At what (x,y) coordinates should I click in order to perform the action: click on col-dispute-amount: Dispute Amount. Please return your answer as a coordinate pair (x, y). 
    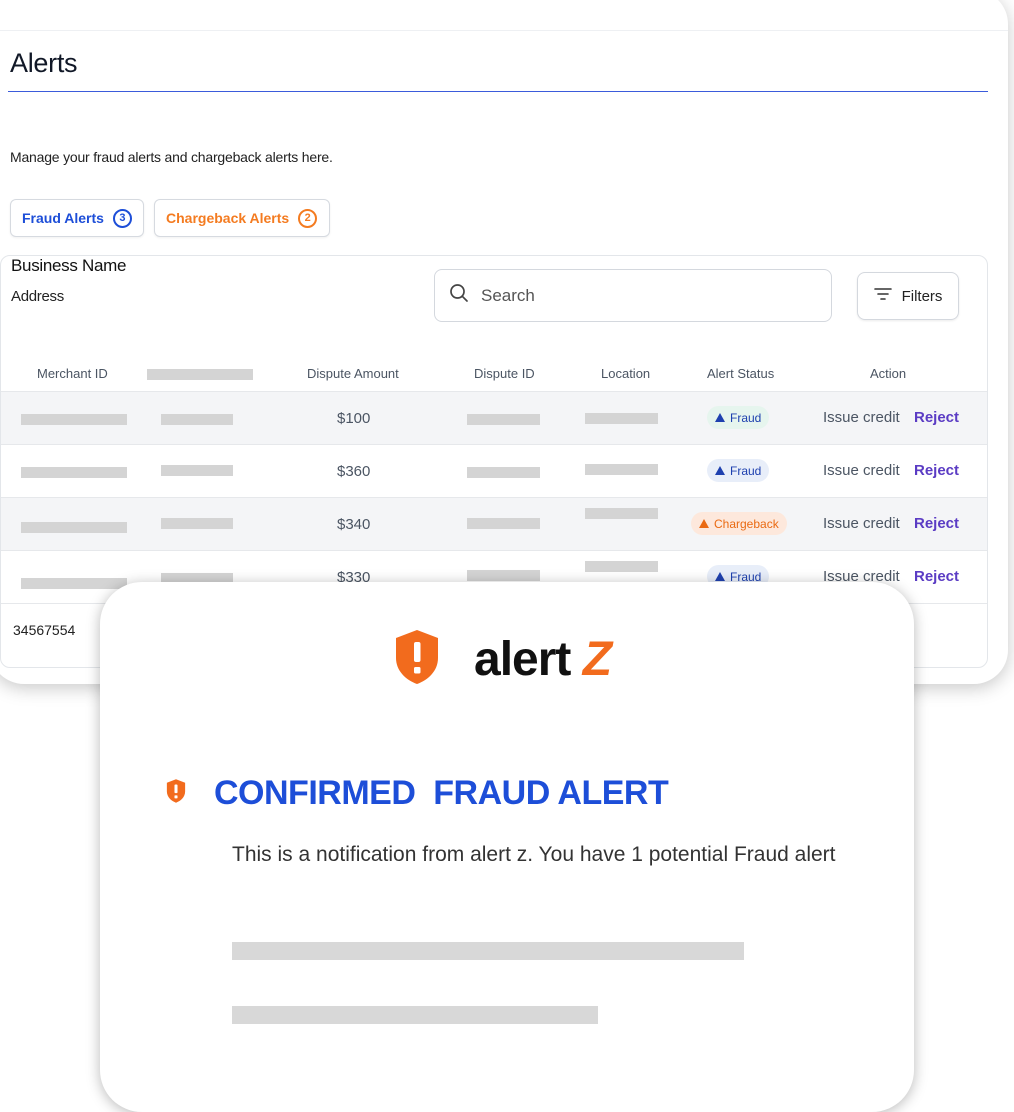
    Looking at the image, I should click on (353, 373).